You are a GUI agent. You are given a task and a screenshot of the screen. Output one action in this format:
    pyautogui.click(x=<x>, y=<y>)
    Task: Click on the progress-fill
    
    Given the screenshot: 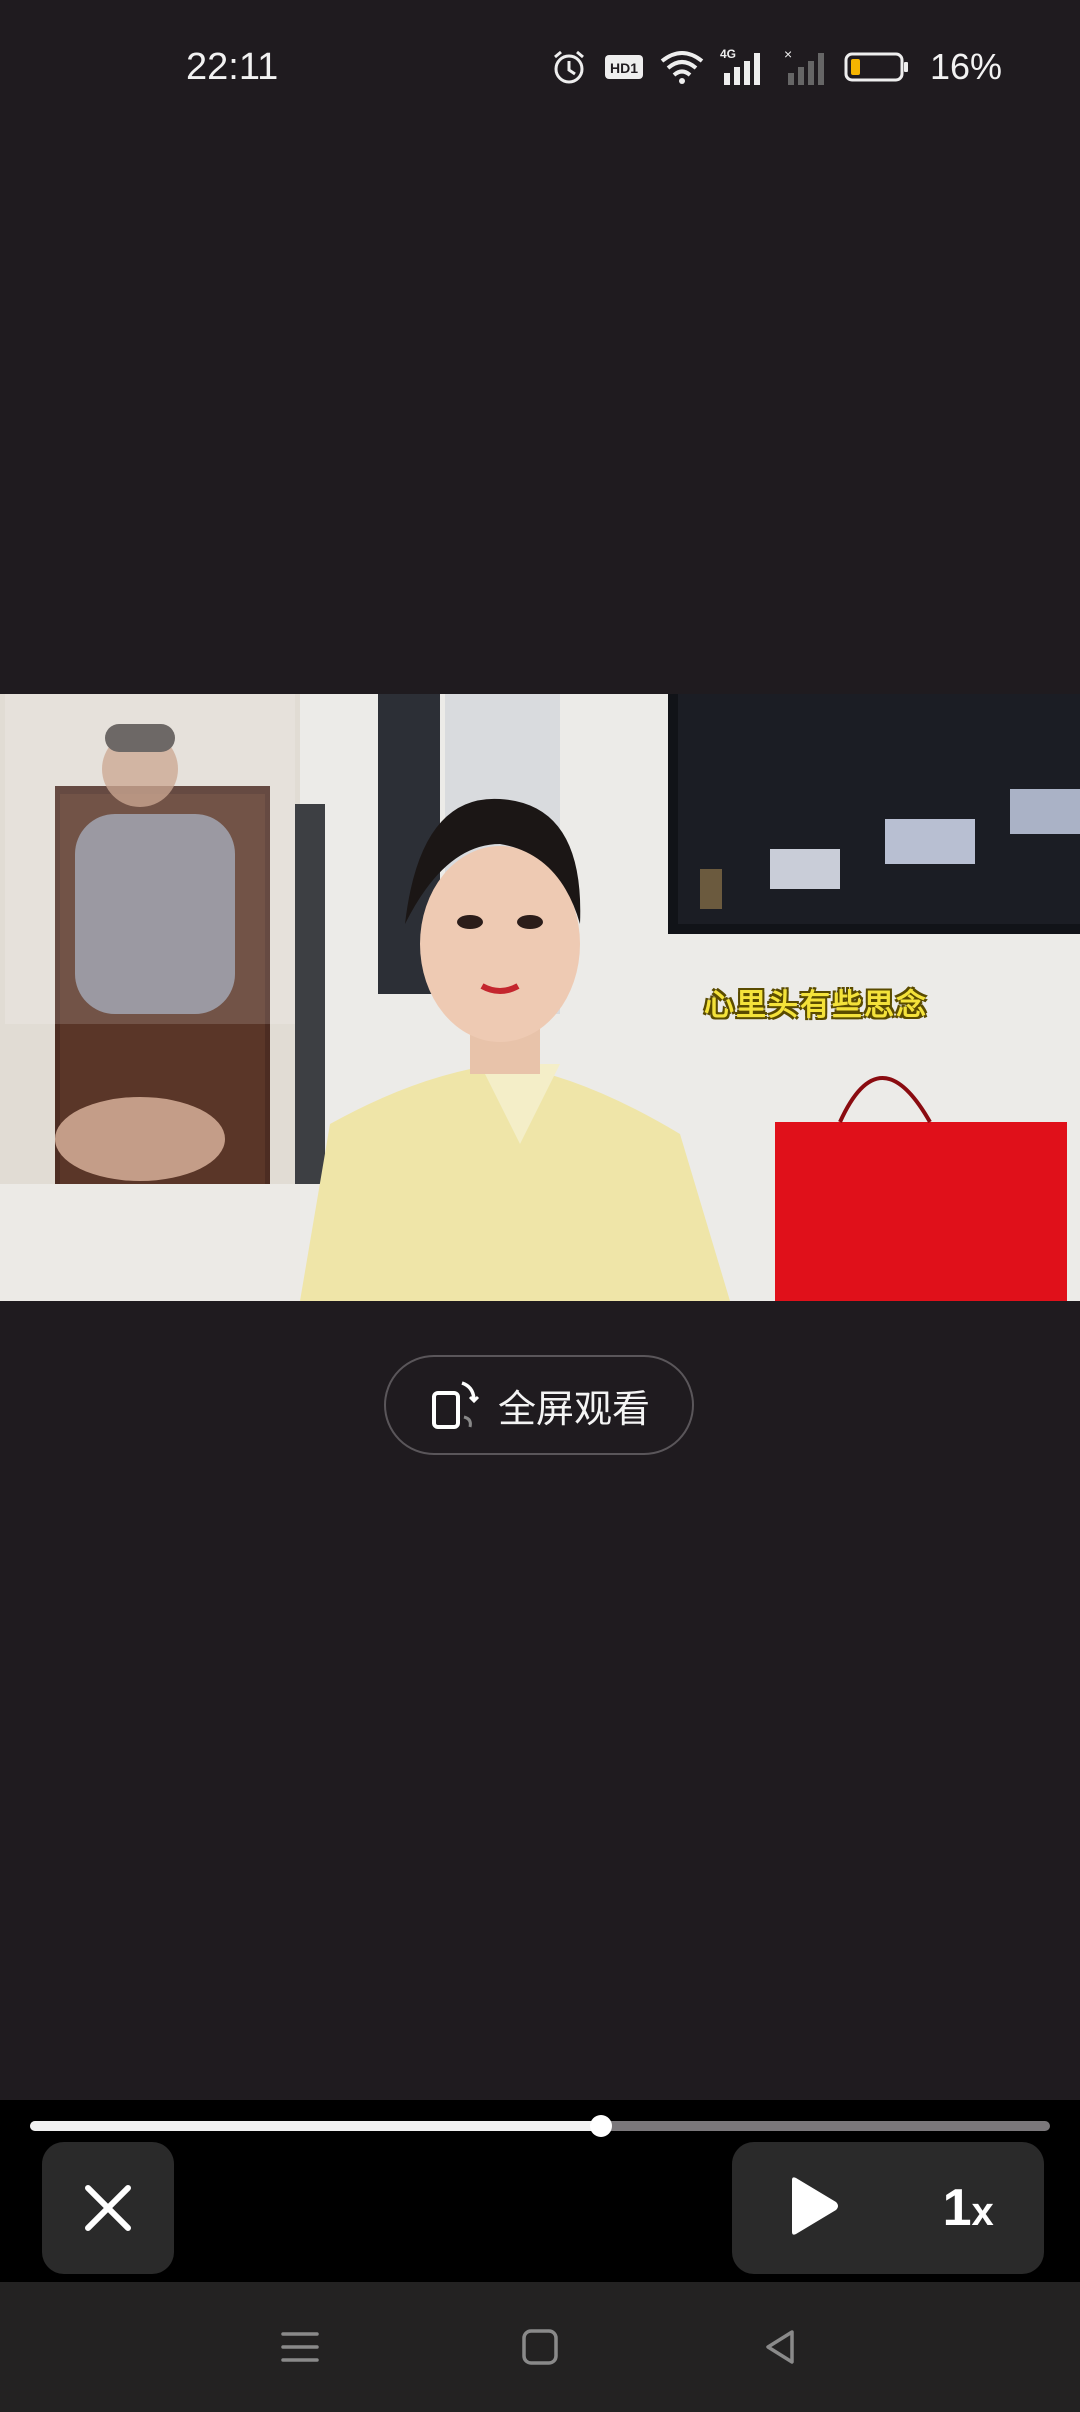 What is the action you would take?
    pyautogui.click(x=316, y=2126)
    